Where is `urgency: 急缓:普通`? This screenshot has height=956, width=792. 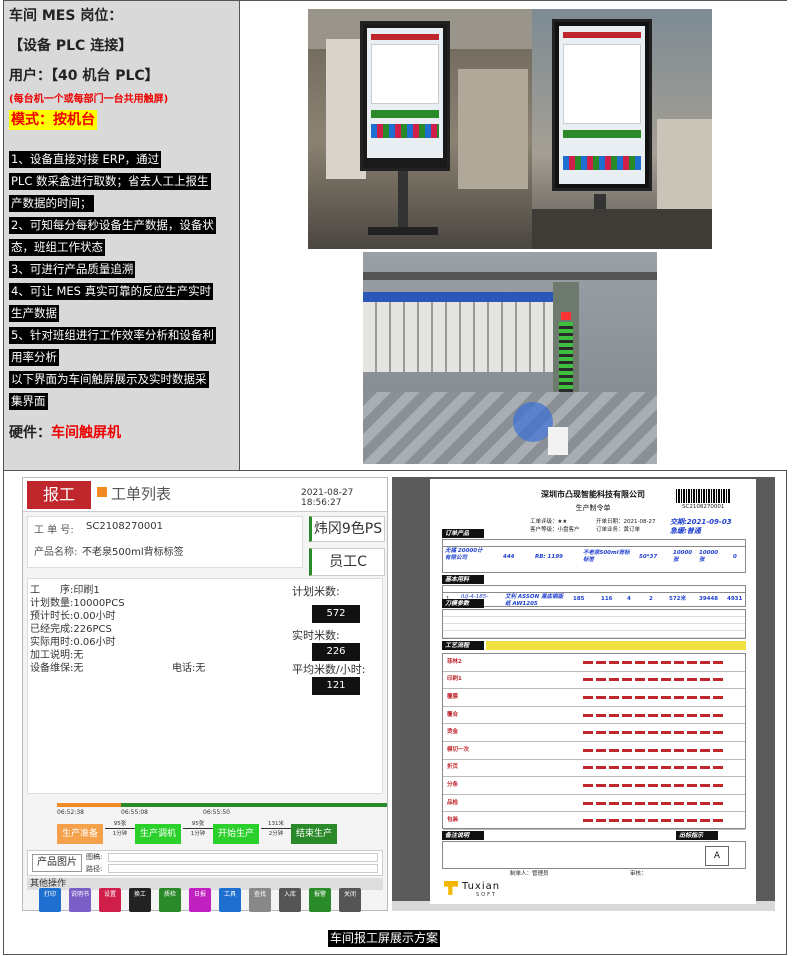 urgency: 急缓:普通 is located at coordinates (685, 531).